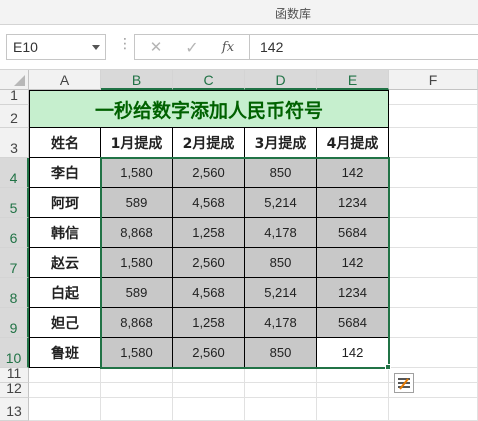 The height and width of the screenshot is (421, 478). What do you see at coordinates (14, 409) in the screenshot?
I see `row-header-13: 13` at bounding box center [14, 409].